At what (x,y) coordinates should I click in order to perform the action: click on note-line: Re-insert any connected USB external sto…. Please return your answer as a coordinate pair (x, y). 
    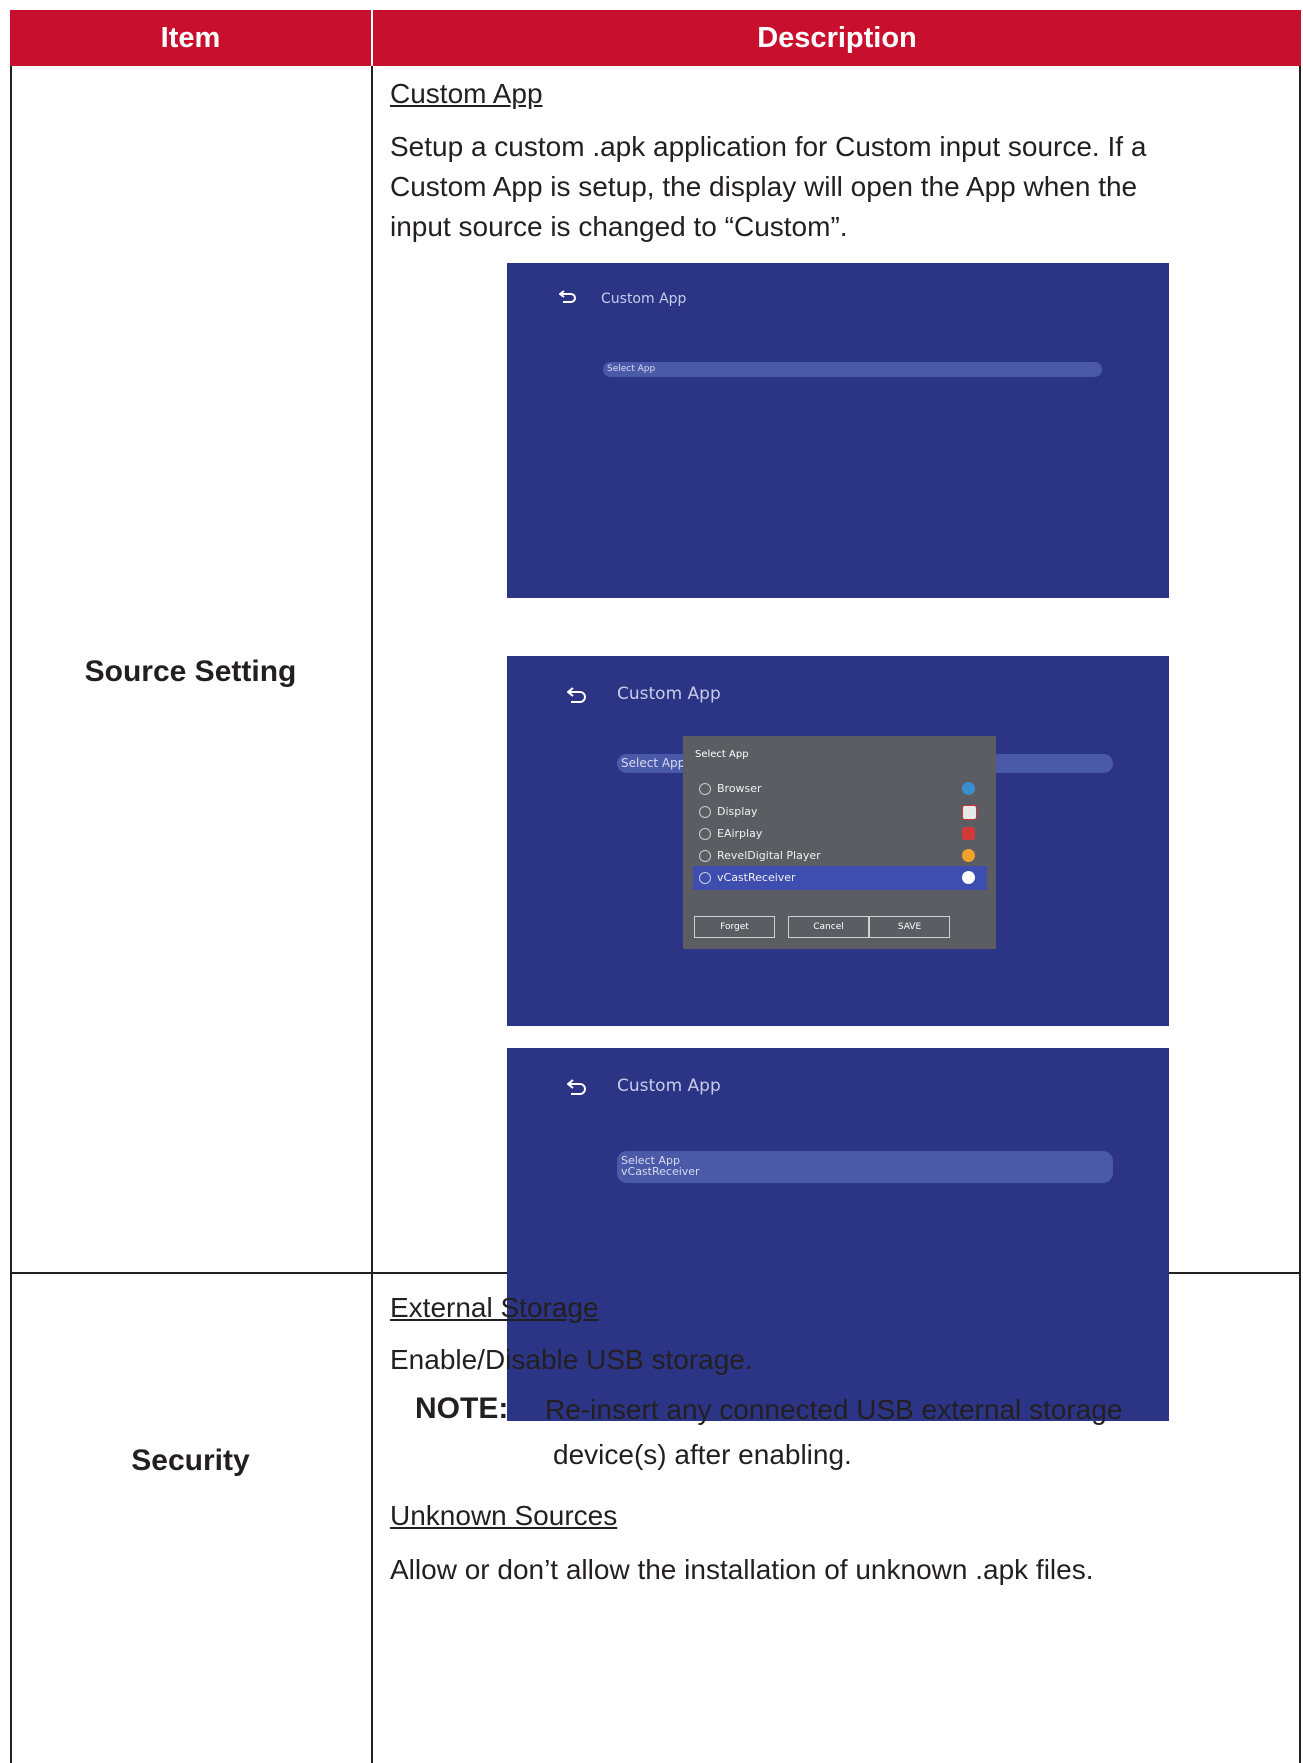
    Looking at the image, I should click on (834, 1409).